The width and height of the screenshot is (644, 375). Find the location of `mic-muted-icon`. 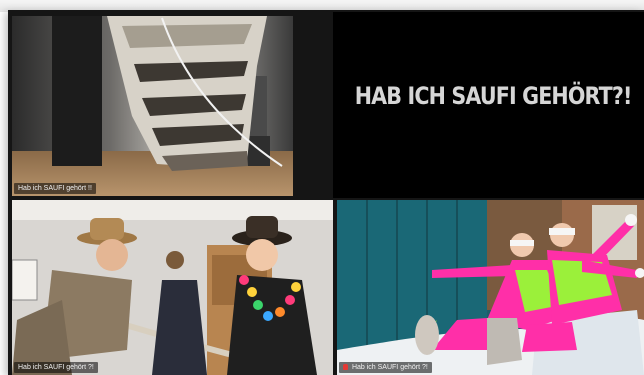

mic-muted-icon is located at coordinates (345, 367).